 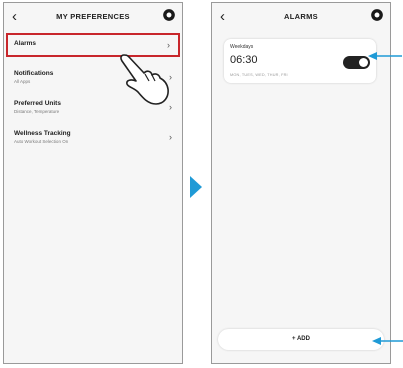 What do you see at coordinates (42, 133) in the screenshot?
I see `menu-item-label: Wellness Tracking` at bounding box center [42, 133].